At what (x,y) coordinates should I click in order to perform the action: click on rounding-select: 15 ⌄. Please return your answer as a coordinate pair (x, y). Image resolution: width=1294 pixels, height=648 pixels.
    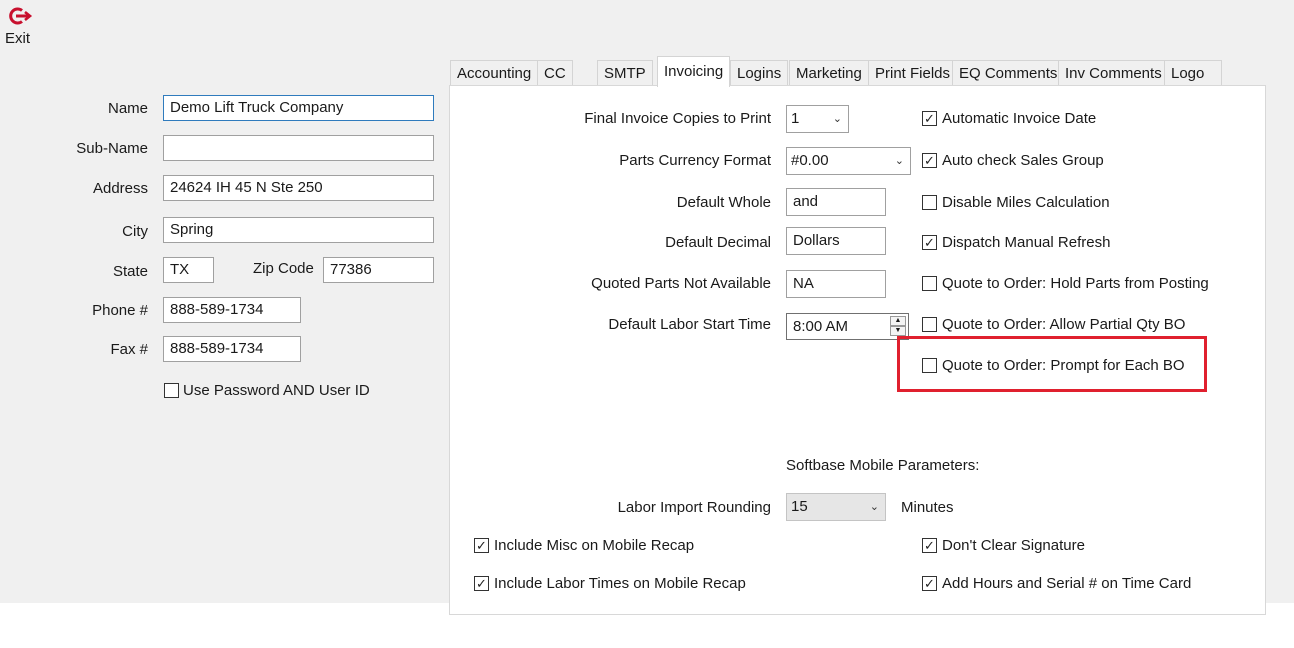
    Looking at the image, I should click on (836, 507).